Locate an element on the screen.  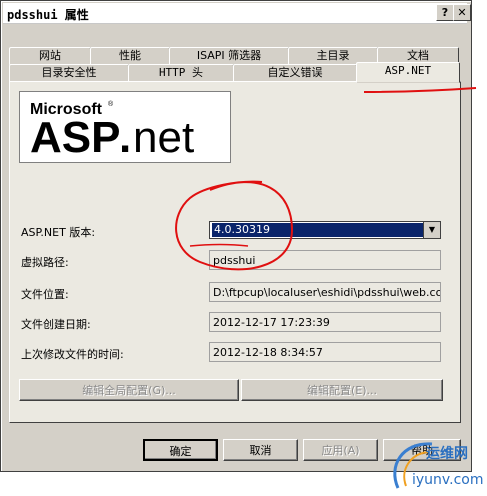
watermark-swirl-icon: 运维网 iyunv.com is located at coordinates (438, 465).